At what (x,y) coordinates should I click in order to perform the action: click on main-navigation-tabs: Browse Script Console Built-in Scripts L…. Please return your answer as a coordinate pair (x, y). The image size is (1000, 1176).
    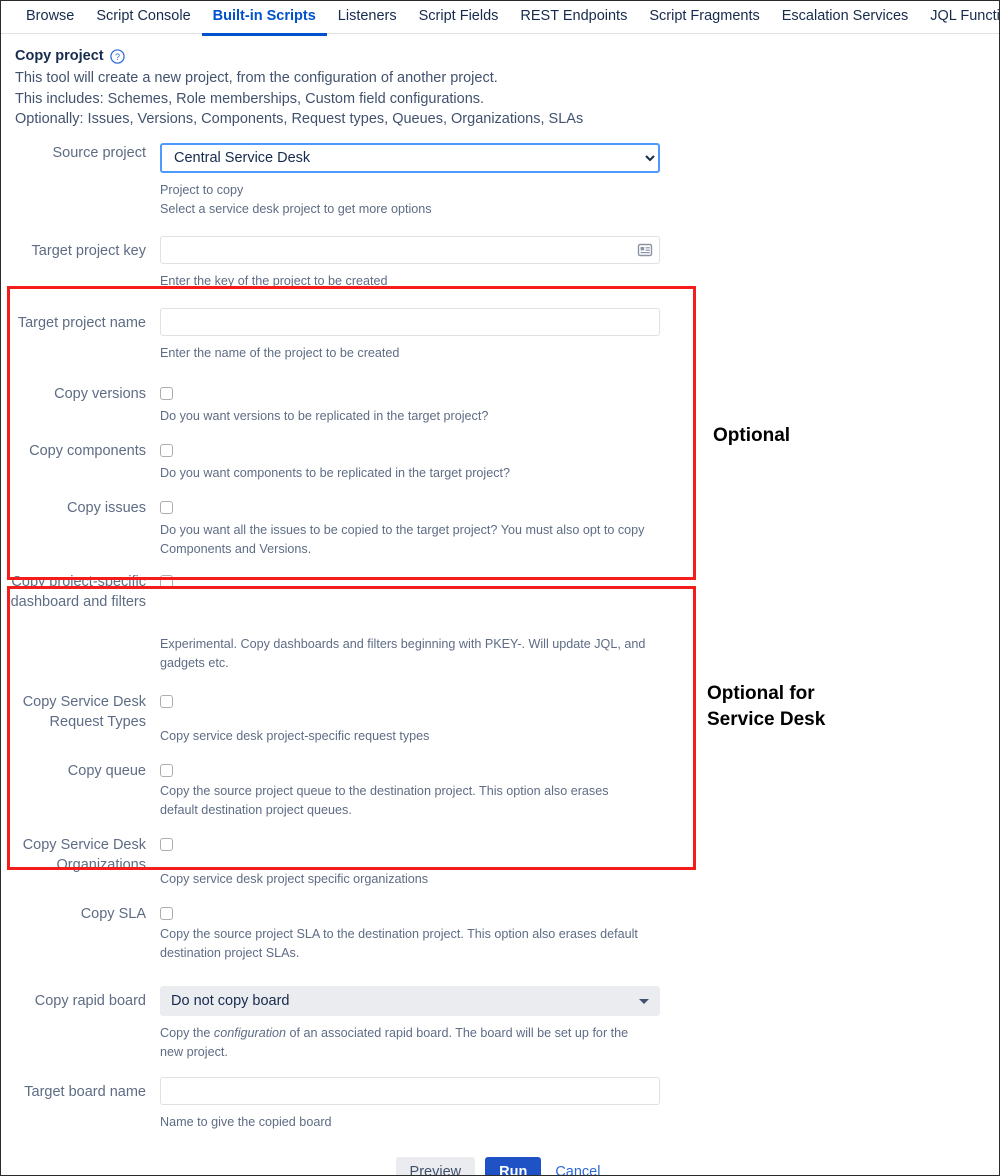
    Looking at the image, I should click on (500, 18).